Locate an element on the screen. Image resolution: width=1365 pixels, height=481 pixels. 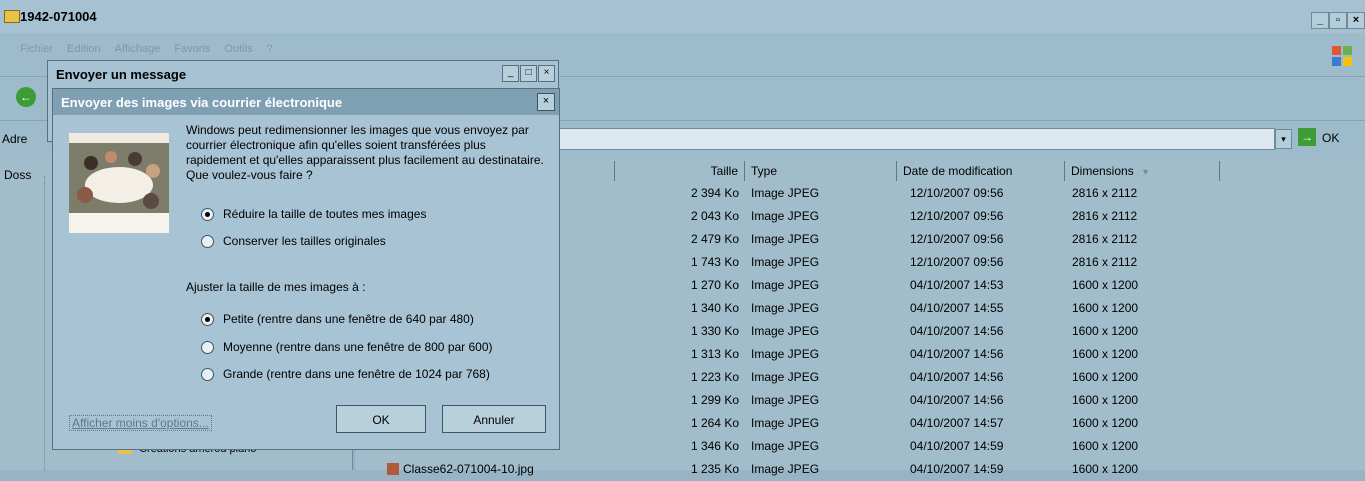
window-controls: _ ▫ × is located at coordinates (1338, 20).